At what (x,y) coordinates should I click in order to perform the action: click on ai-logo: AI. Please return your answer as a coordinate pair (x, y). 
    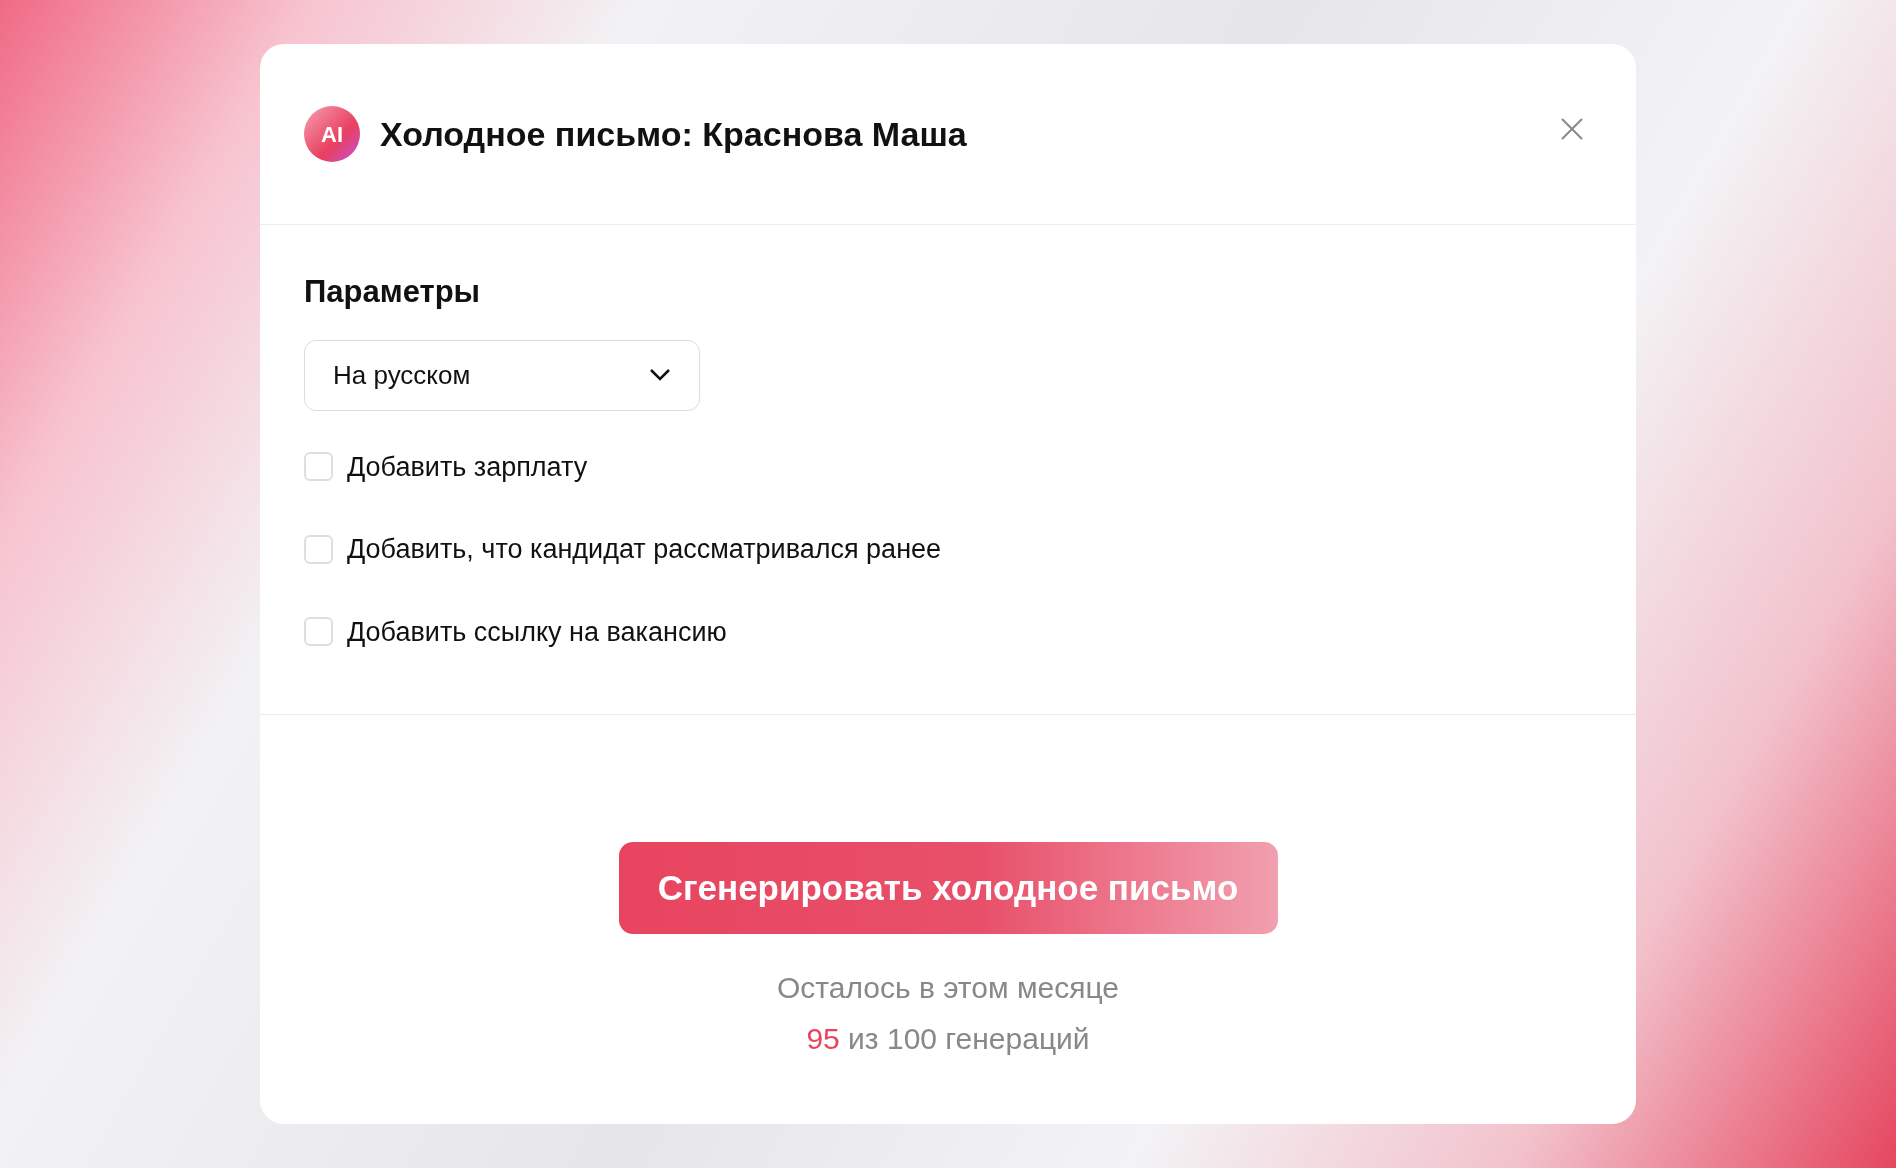
    Looking at the image, I should click on (332, 134).